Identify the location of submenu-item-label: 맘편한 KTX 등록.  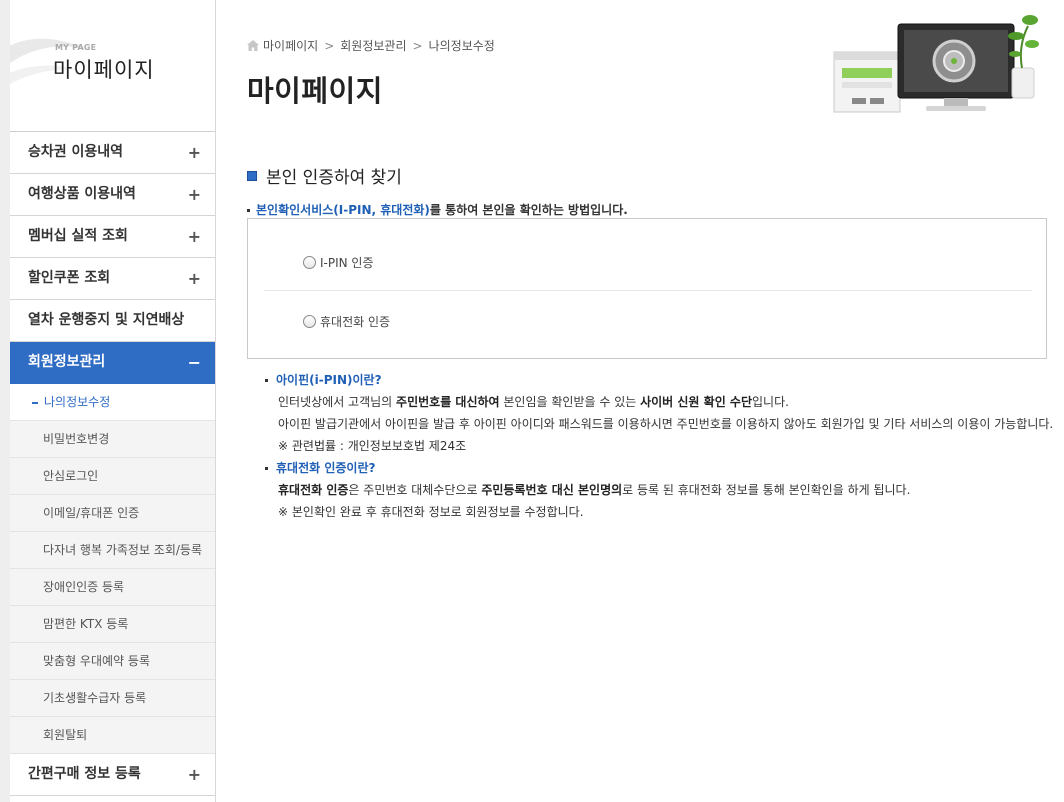
(86, 624).